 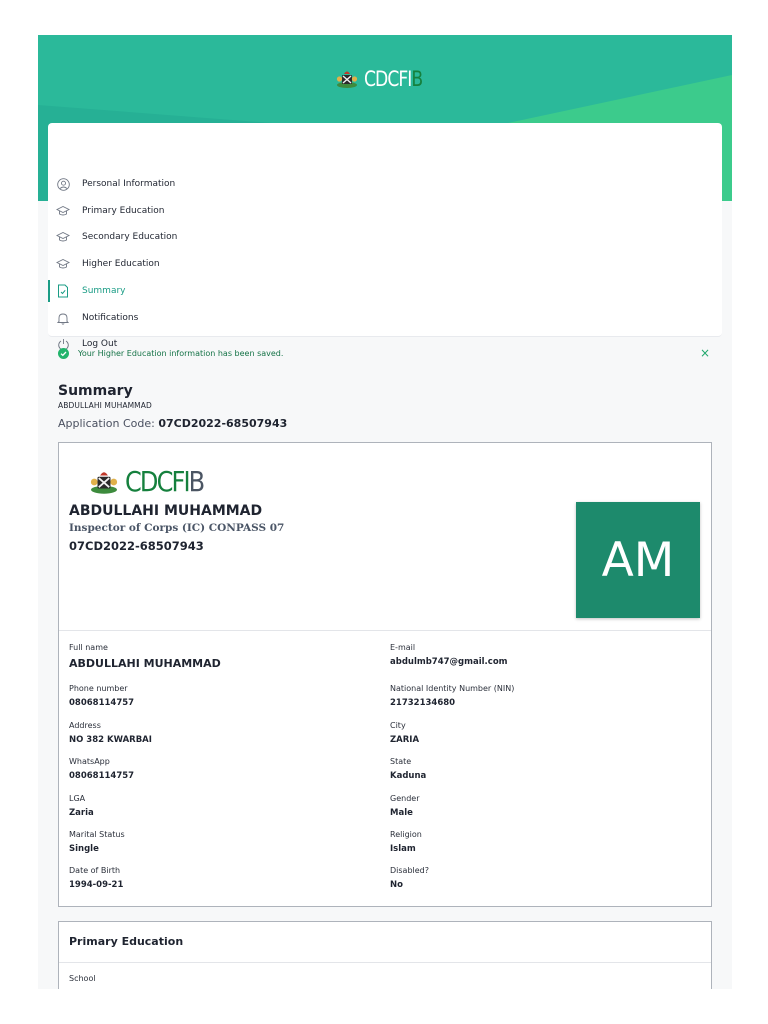 I want to click on field-label: Phone number, so click(x=98, y=688).